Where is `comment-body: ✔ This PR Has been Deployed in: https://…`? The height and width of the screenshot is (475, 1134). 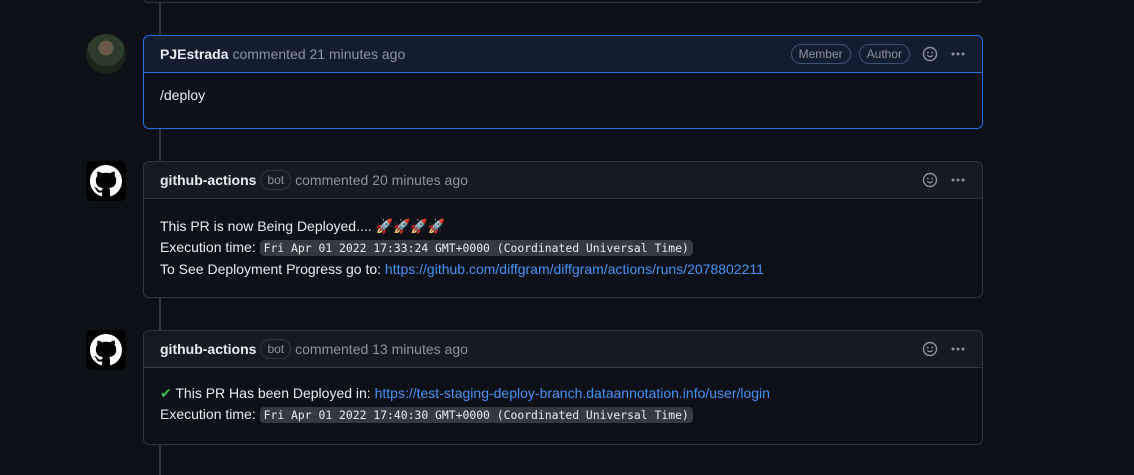
comment-body: ✔ This PR Has been Deployed in: https://… is located at coordinates (563, 403).